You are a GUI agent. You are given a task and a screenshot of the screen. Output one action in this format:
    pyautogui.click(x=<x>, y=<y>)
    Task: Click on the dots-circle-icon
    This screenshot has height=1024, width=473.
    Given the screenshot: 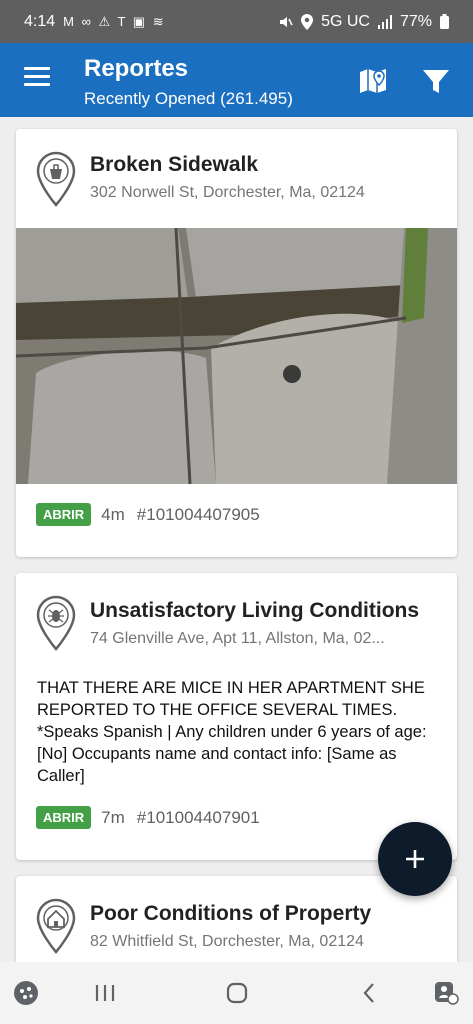 What is the action you would take?
    pyautogui.click(x=26, y=993)
    